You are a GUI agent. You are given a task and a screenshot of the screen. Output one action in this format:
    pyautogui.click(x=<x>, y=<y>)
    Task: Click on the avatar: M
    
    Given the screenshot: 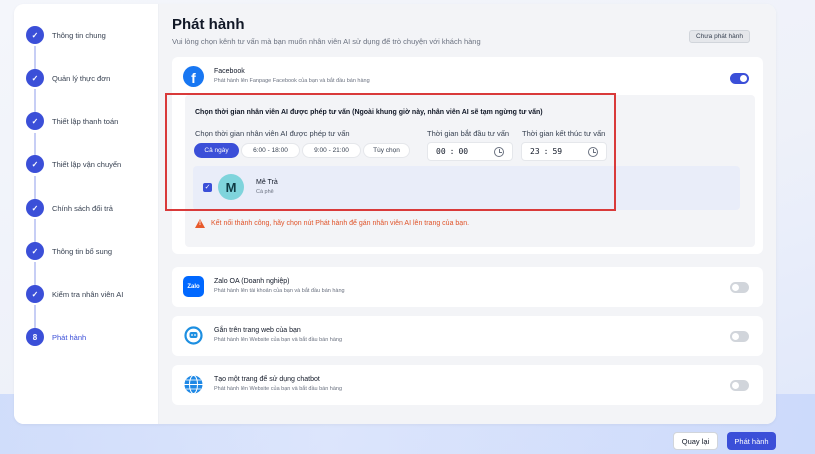 What is the action you would take?
    pyautogui.click(x=231, y=187)
    